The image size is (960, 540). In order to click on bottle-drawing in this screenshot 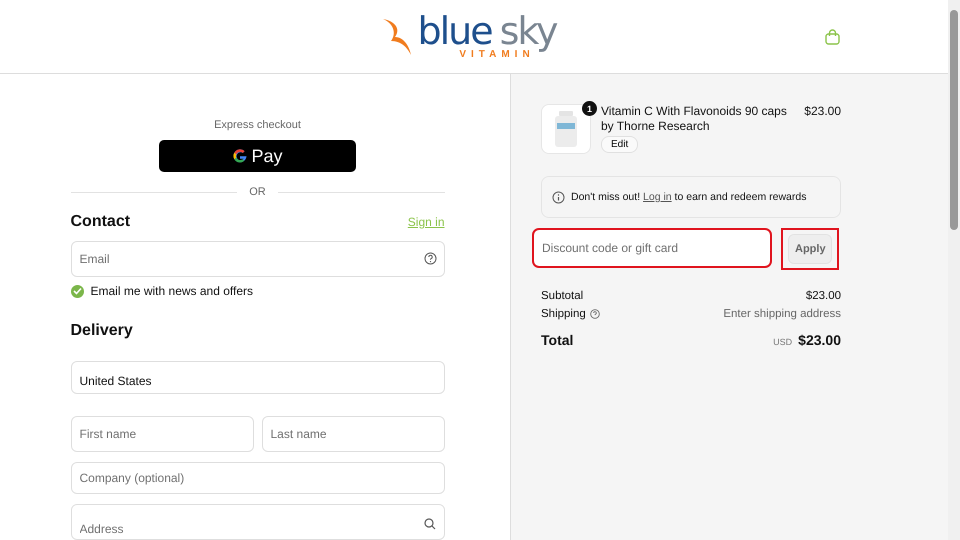, I will do `click(566, 129)`.